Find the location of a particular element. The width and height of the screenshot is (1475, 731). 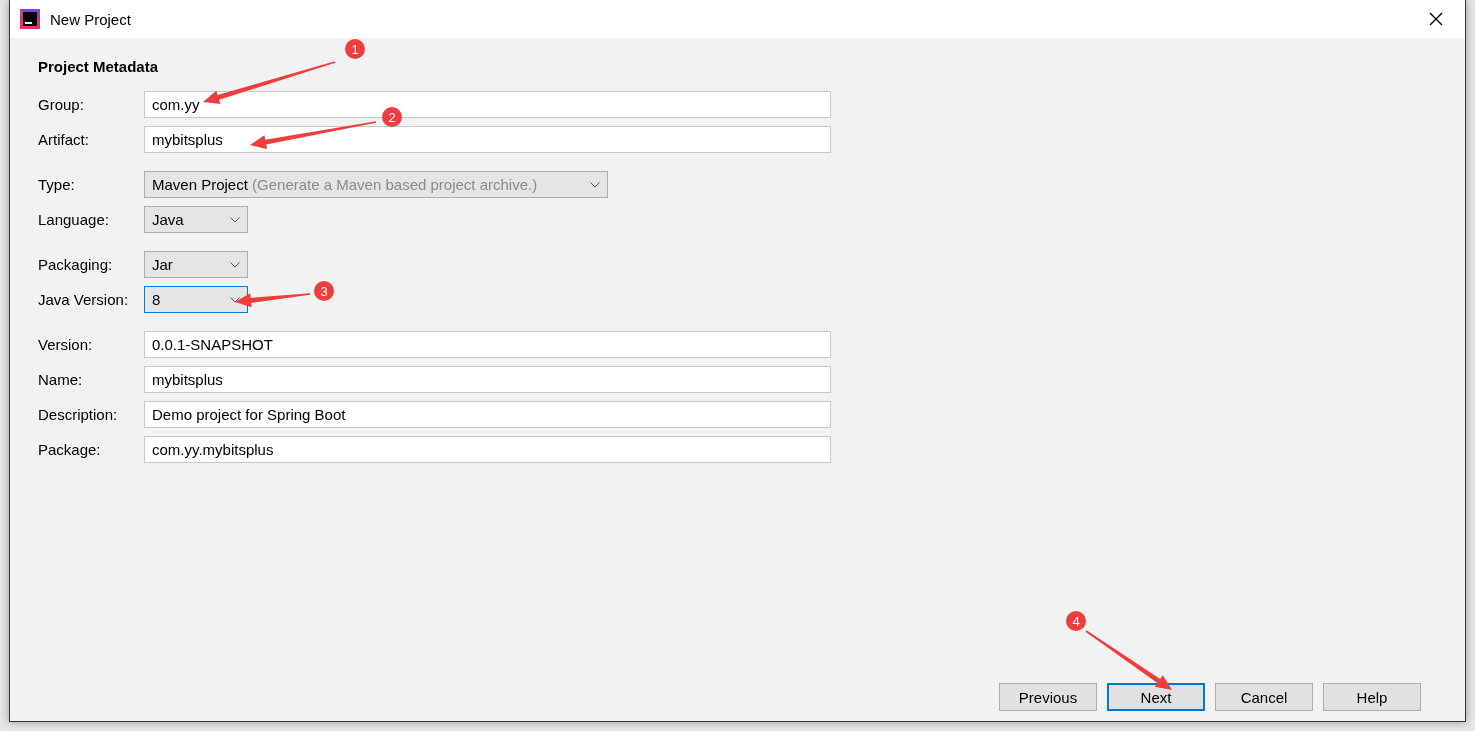

dropdown: Maven Project (Generate a Maven based project archive.) is located at coordinates (376, 184).